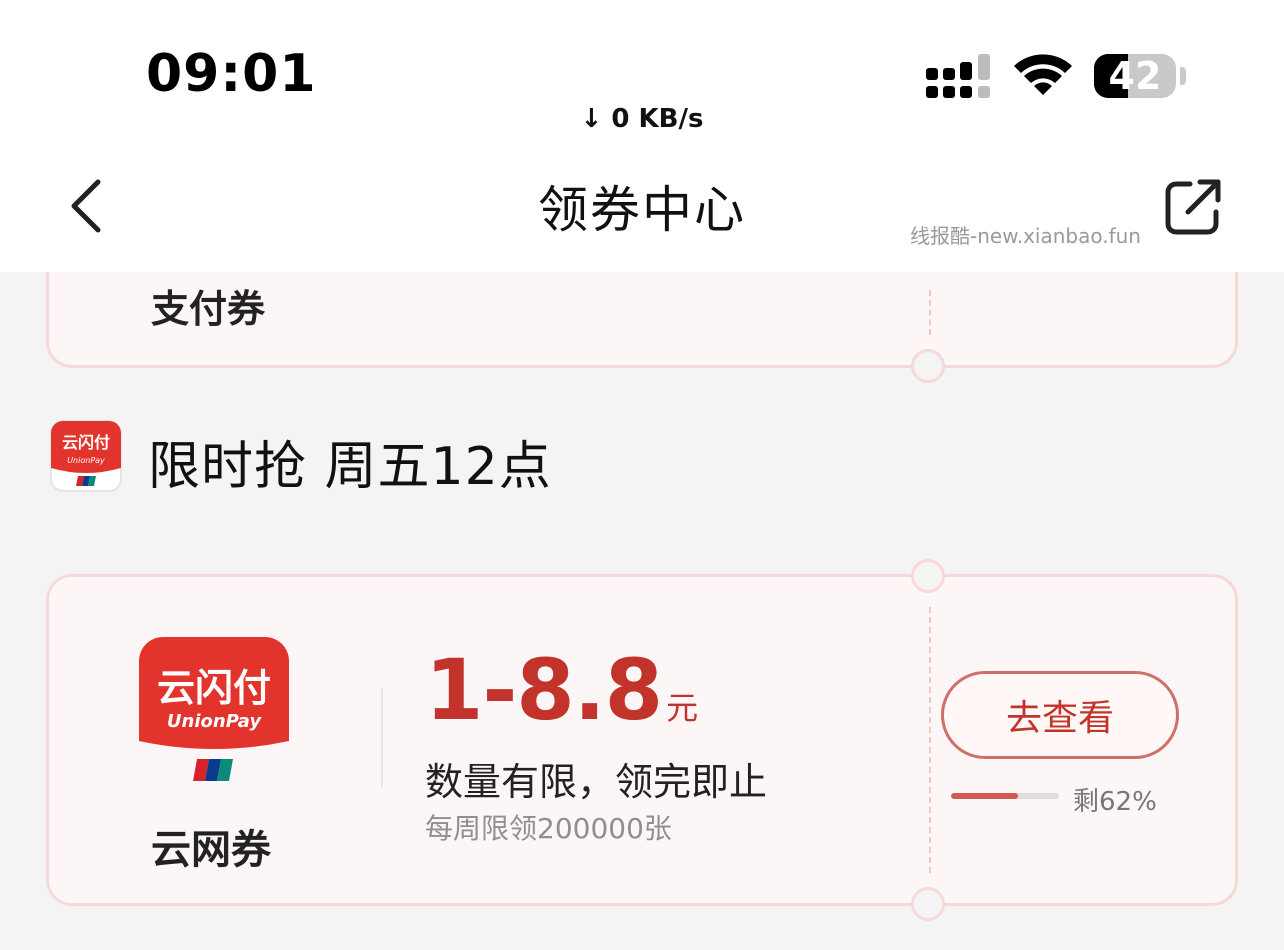 The width and height of the screenshot is (1284, 950). What do you see at coordinates (1060, 715) in the screenshot?
I see `view-coupon-button: 去查看` at bounding box center [1060, 715].